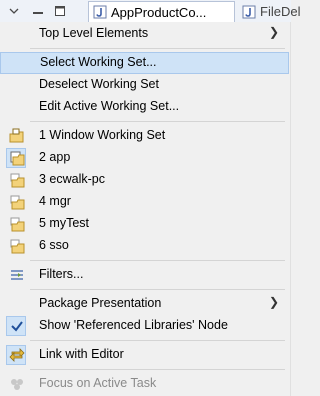  What do you see at coordinates (60, 11) in the screenshot?
I see `maximize-icon` at bounding box center [60, 11].